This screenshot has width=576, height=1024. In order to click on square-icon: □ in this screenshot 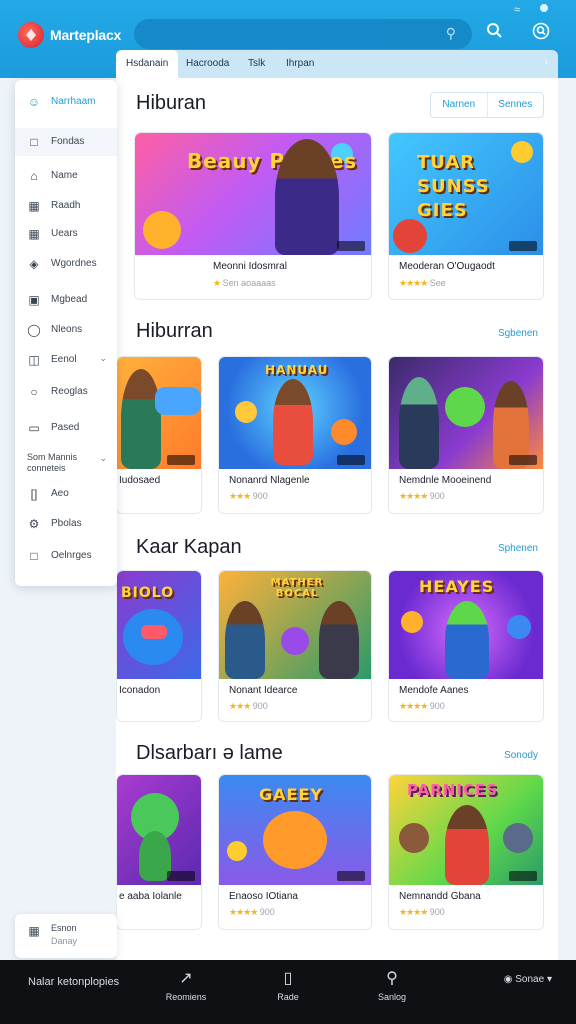, I will do `click(34, 556)`.